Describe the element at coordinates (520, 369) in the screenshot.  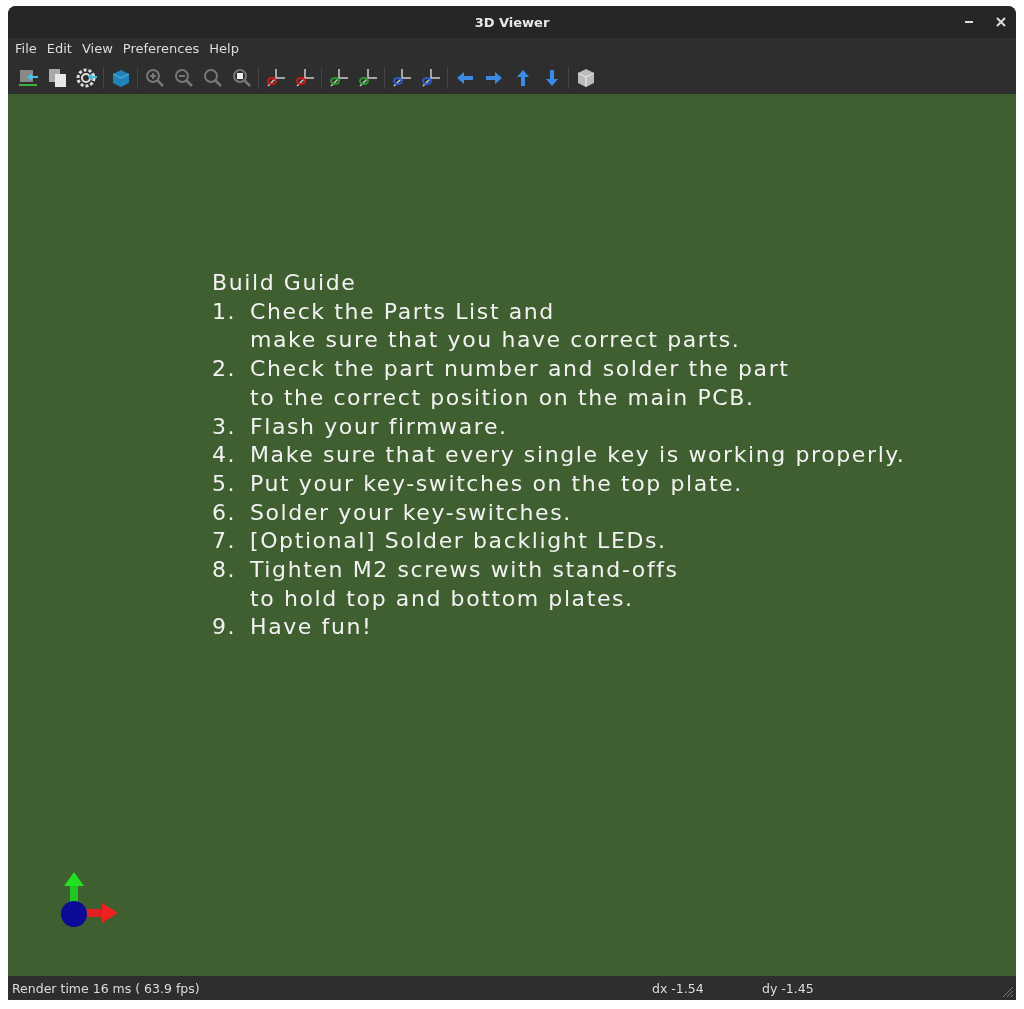
I see `step-text: Check the part number and solder the part` at that location.